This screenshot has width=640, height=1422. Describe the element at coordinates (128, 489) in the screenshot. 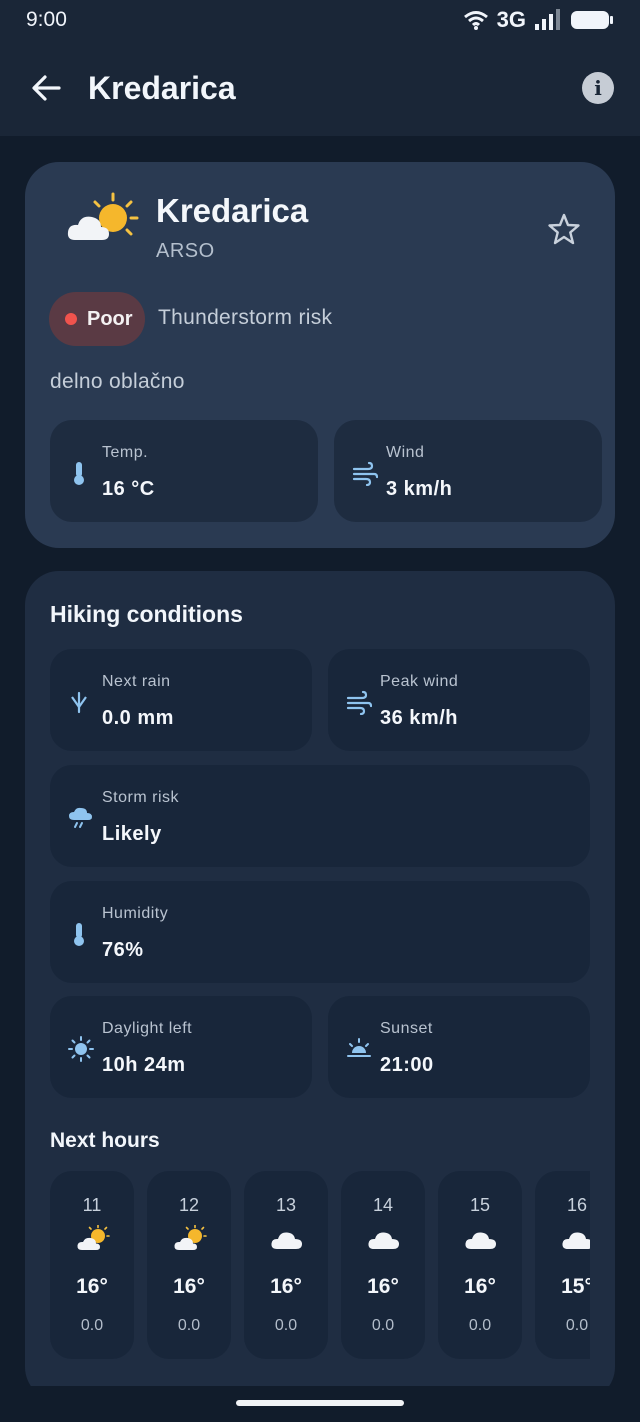

I see `temp-value: 16 °C` at that location.